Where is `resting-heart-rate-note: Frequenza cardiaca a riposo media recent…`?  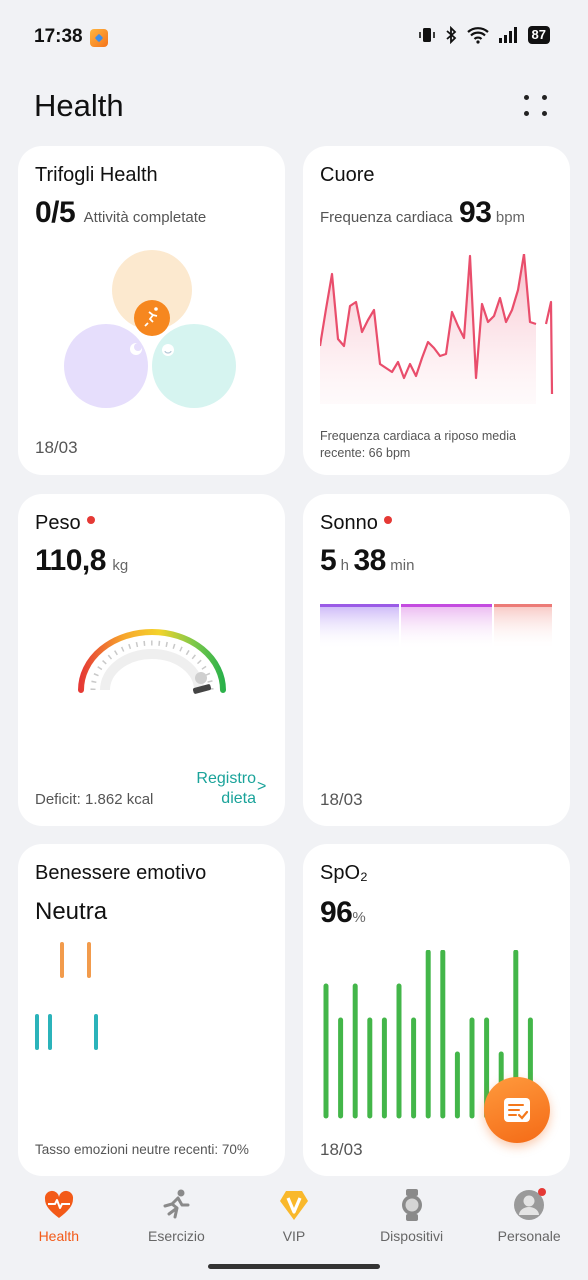 resting-heart-rate-note: Frequenza cardiaca a riposo media recent… is located at coordinates (418, 445).